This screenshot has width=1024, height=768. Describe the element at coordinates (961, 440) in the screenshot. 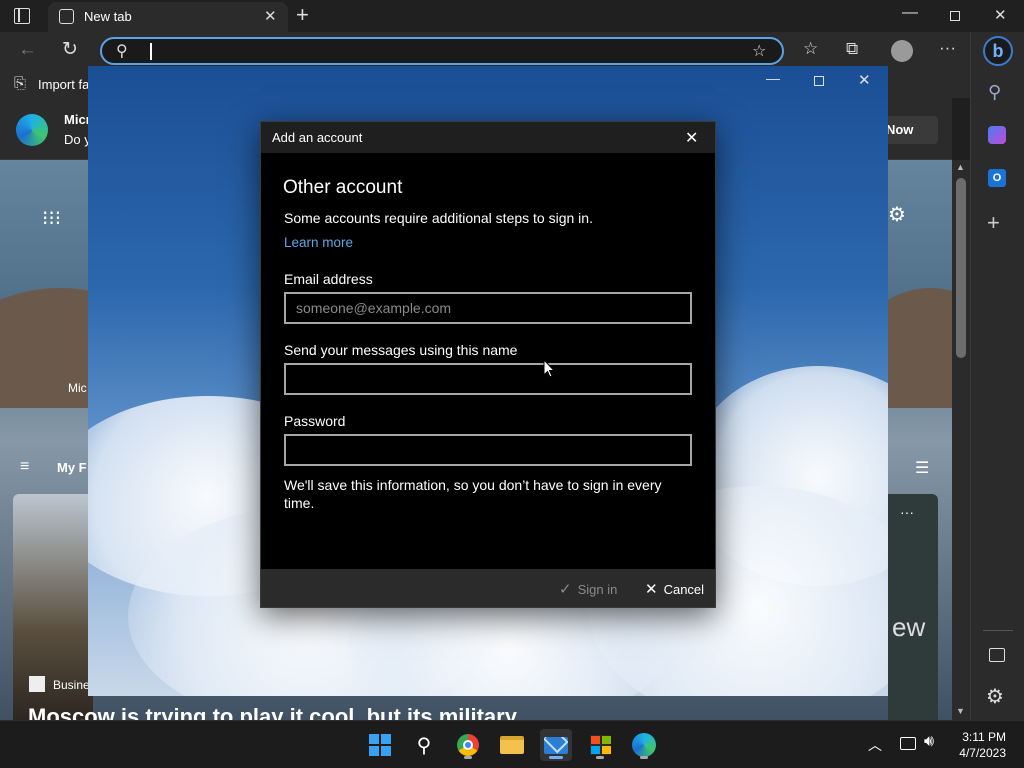

I see `page-scrollbar: ▲ ▼` at that location.